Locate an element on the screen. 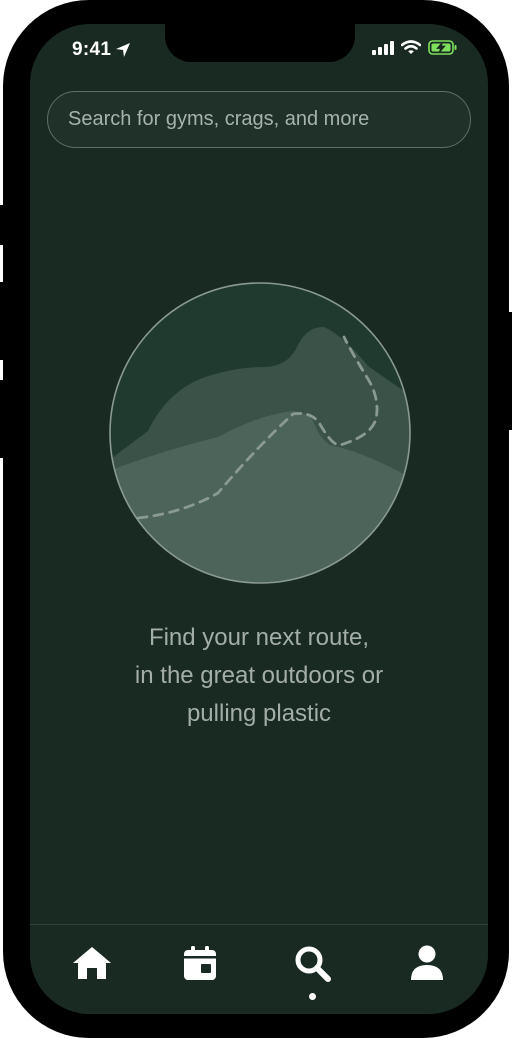  search-bar is located at coordinates (259, 119).